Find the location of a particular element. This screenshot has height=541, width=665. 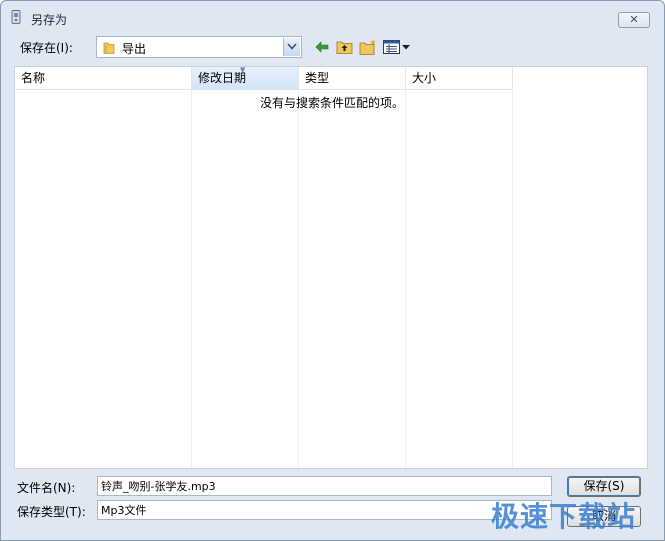

column-header-name: 名称 is located at coordinates (103, 78).